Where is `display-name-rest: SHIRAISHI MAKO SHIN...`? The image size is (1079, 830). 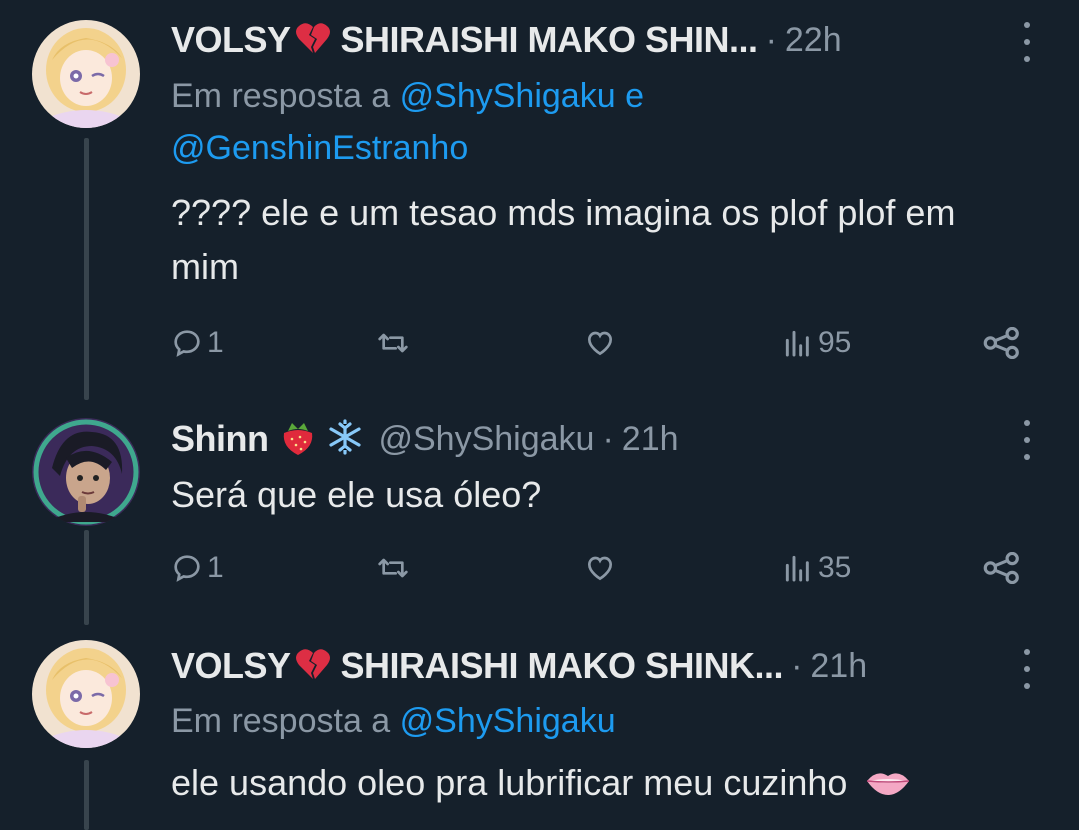
display-name-rest: SHIRAISHI MAKO SHIN... is located at coordinates (550, 40).